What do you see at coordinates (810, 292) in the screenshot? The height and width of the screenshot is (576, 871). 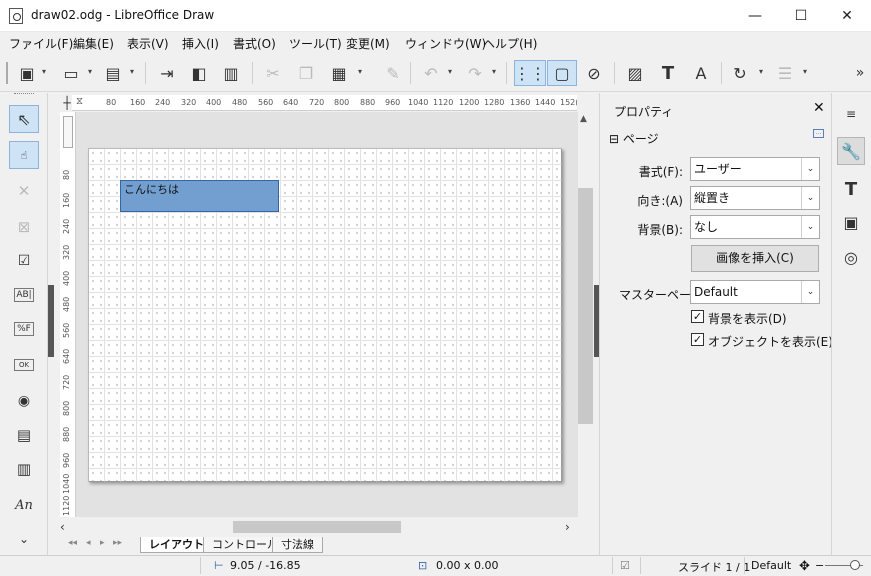 I see `chevron-down-icon: ⌄` at bounding box center [810, 292].